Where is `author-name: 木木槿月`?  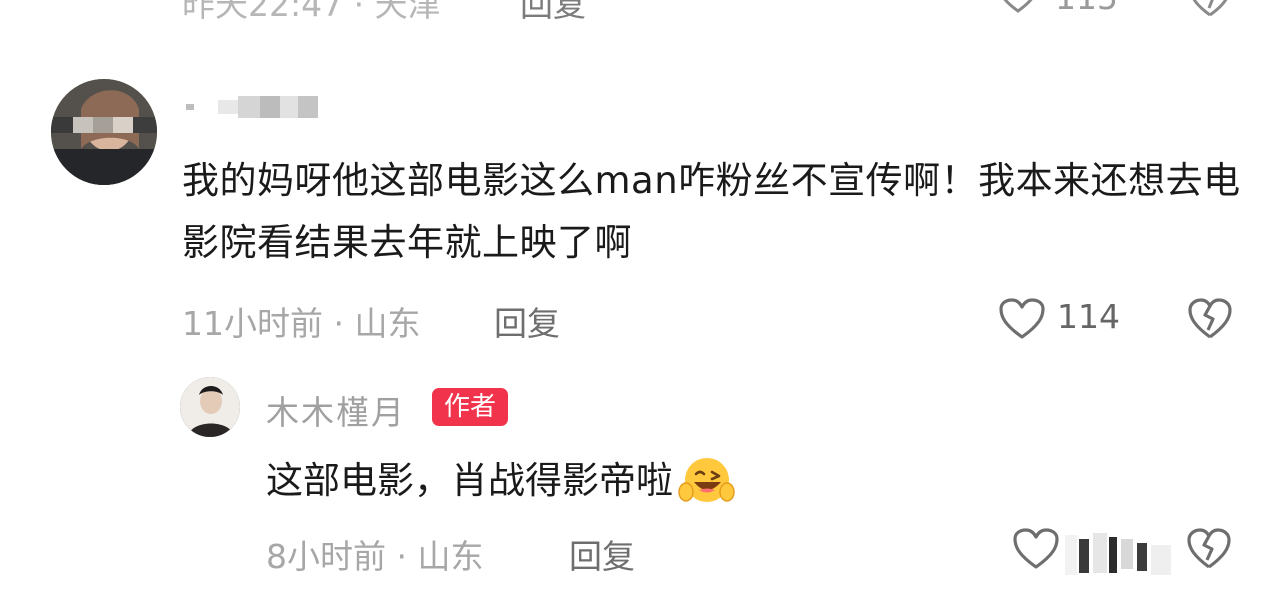 author-name: 木木槿月 is located at coordinates (336, 410).